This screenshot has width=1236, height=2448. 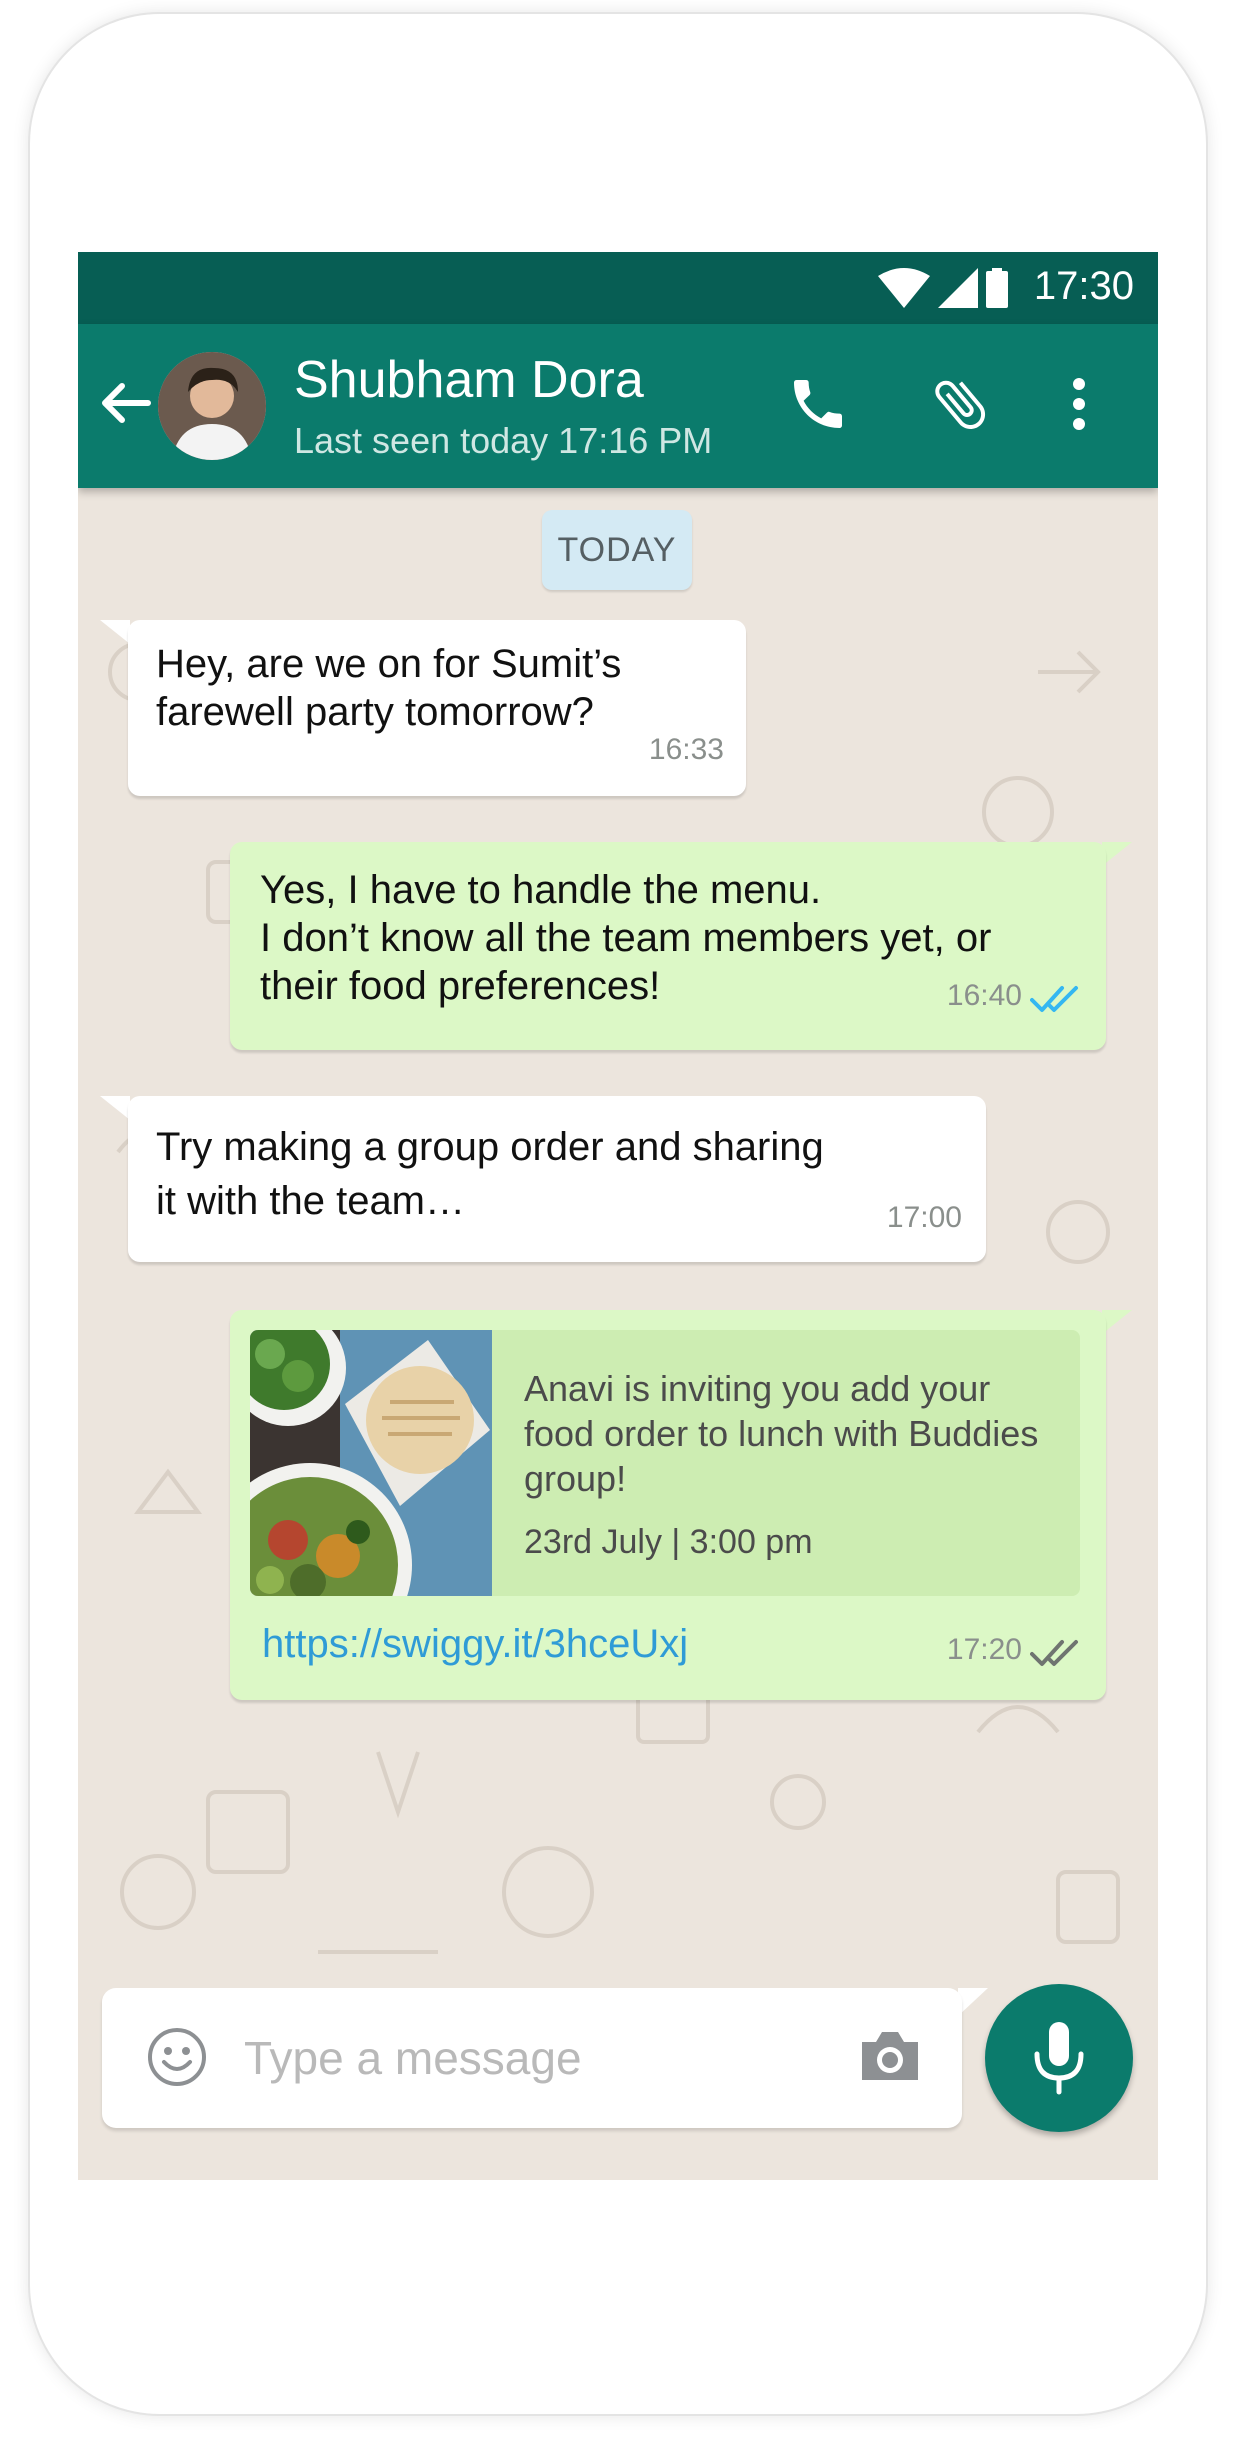 What do you see at coordinates (469, 380) in the screenshot?
I see `contact-name: Shubham Dora` at bounding box center [469, 380].